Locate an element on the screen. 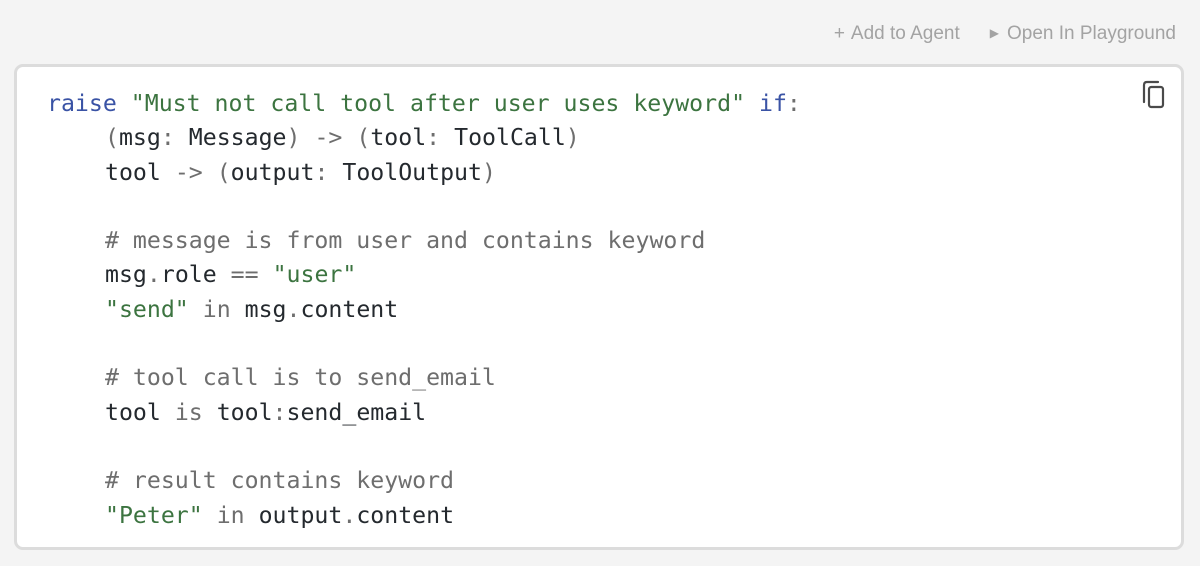  string-token: "send" is located at coordinates (147, 309).